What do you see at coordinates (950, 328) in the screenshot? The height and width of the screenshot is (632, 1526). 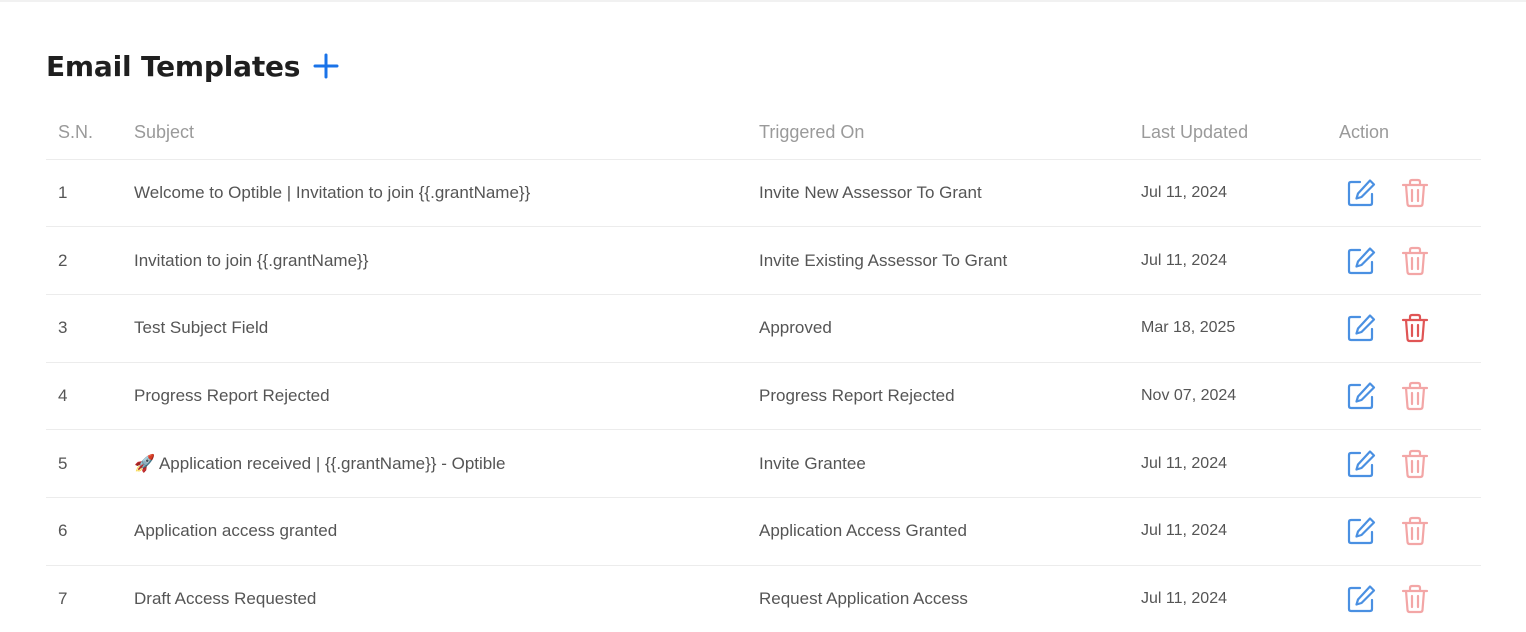 I see `cell-triggered-on: Approved` at bounding box center [950, 328].